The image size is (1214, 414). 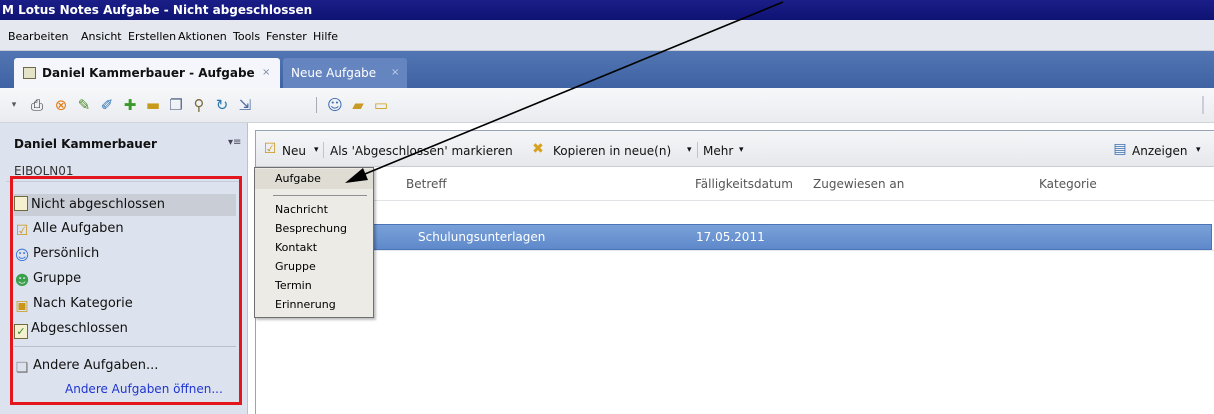 I want to click on tab-daniel-aufgabe: Daniel Kammerbauer - Aufgabe ×, so click(x=147, y=73).